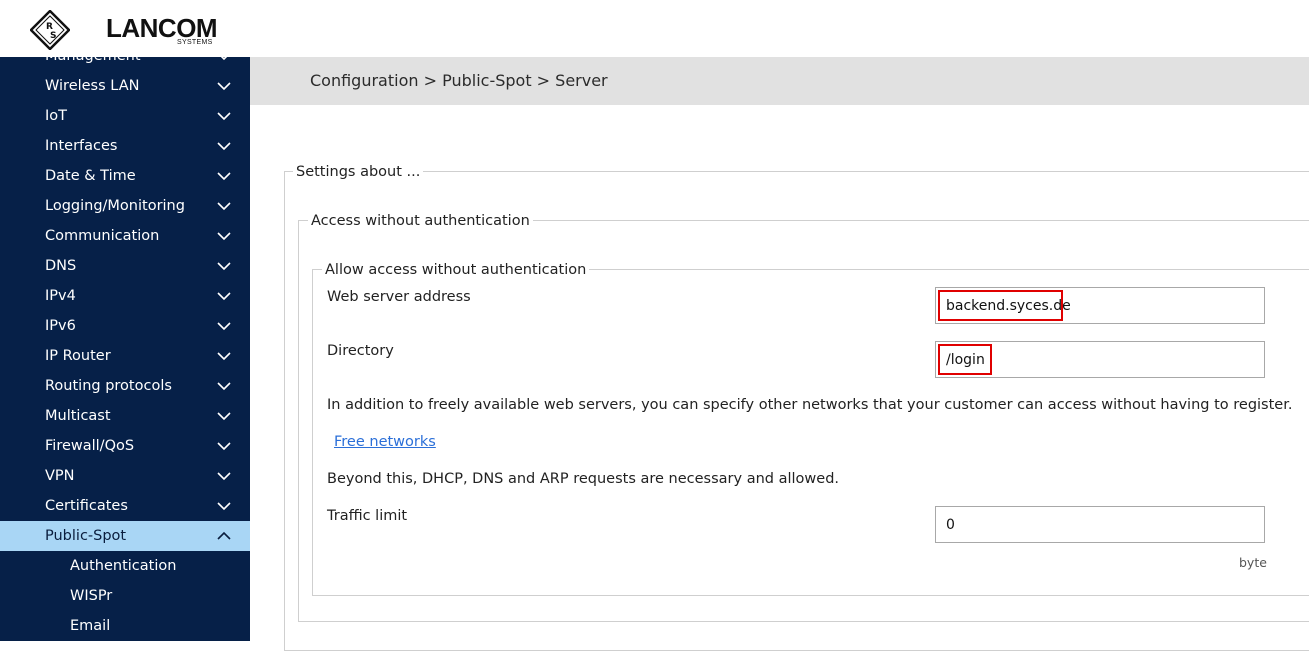 This screenshot has width=1309, height=651. I want to click on sidebar-item-label: Routing protocols, so click(108, 386).